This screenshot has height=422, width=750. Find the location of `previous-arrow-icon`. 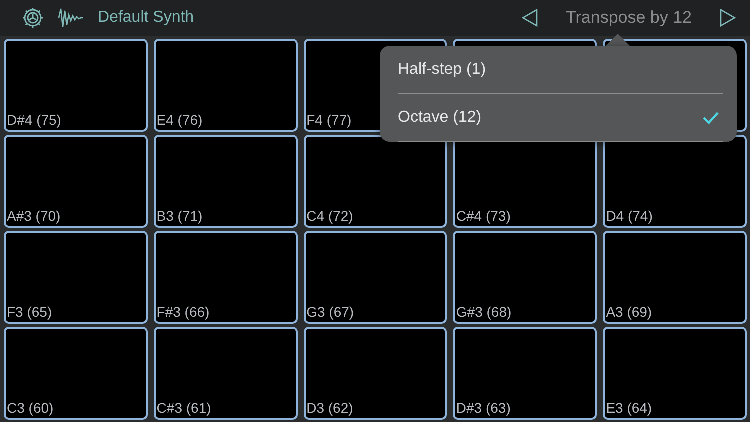

previous-arrow-icon is located at coordinates (530, 18).